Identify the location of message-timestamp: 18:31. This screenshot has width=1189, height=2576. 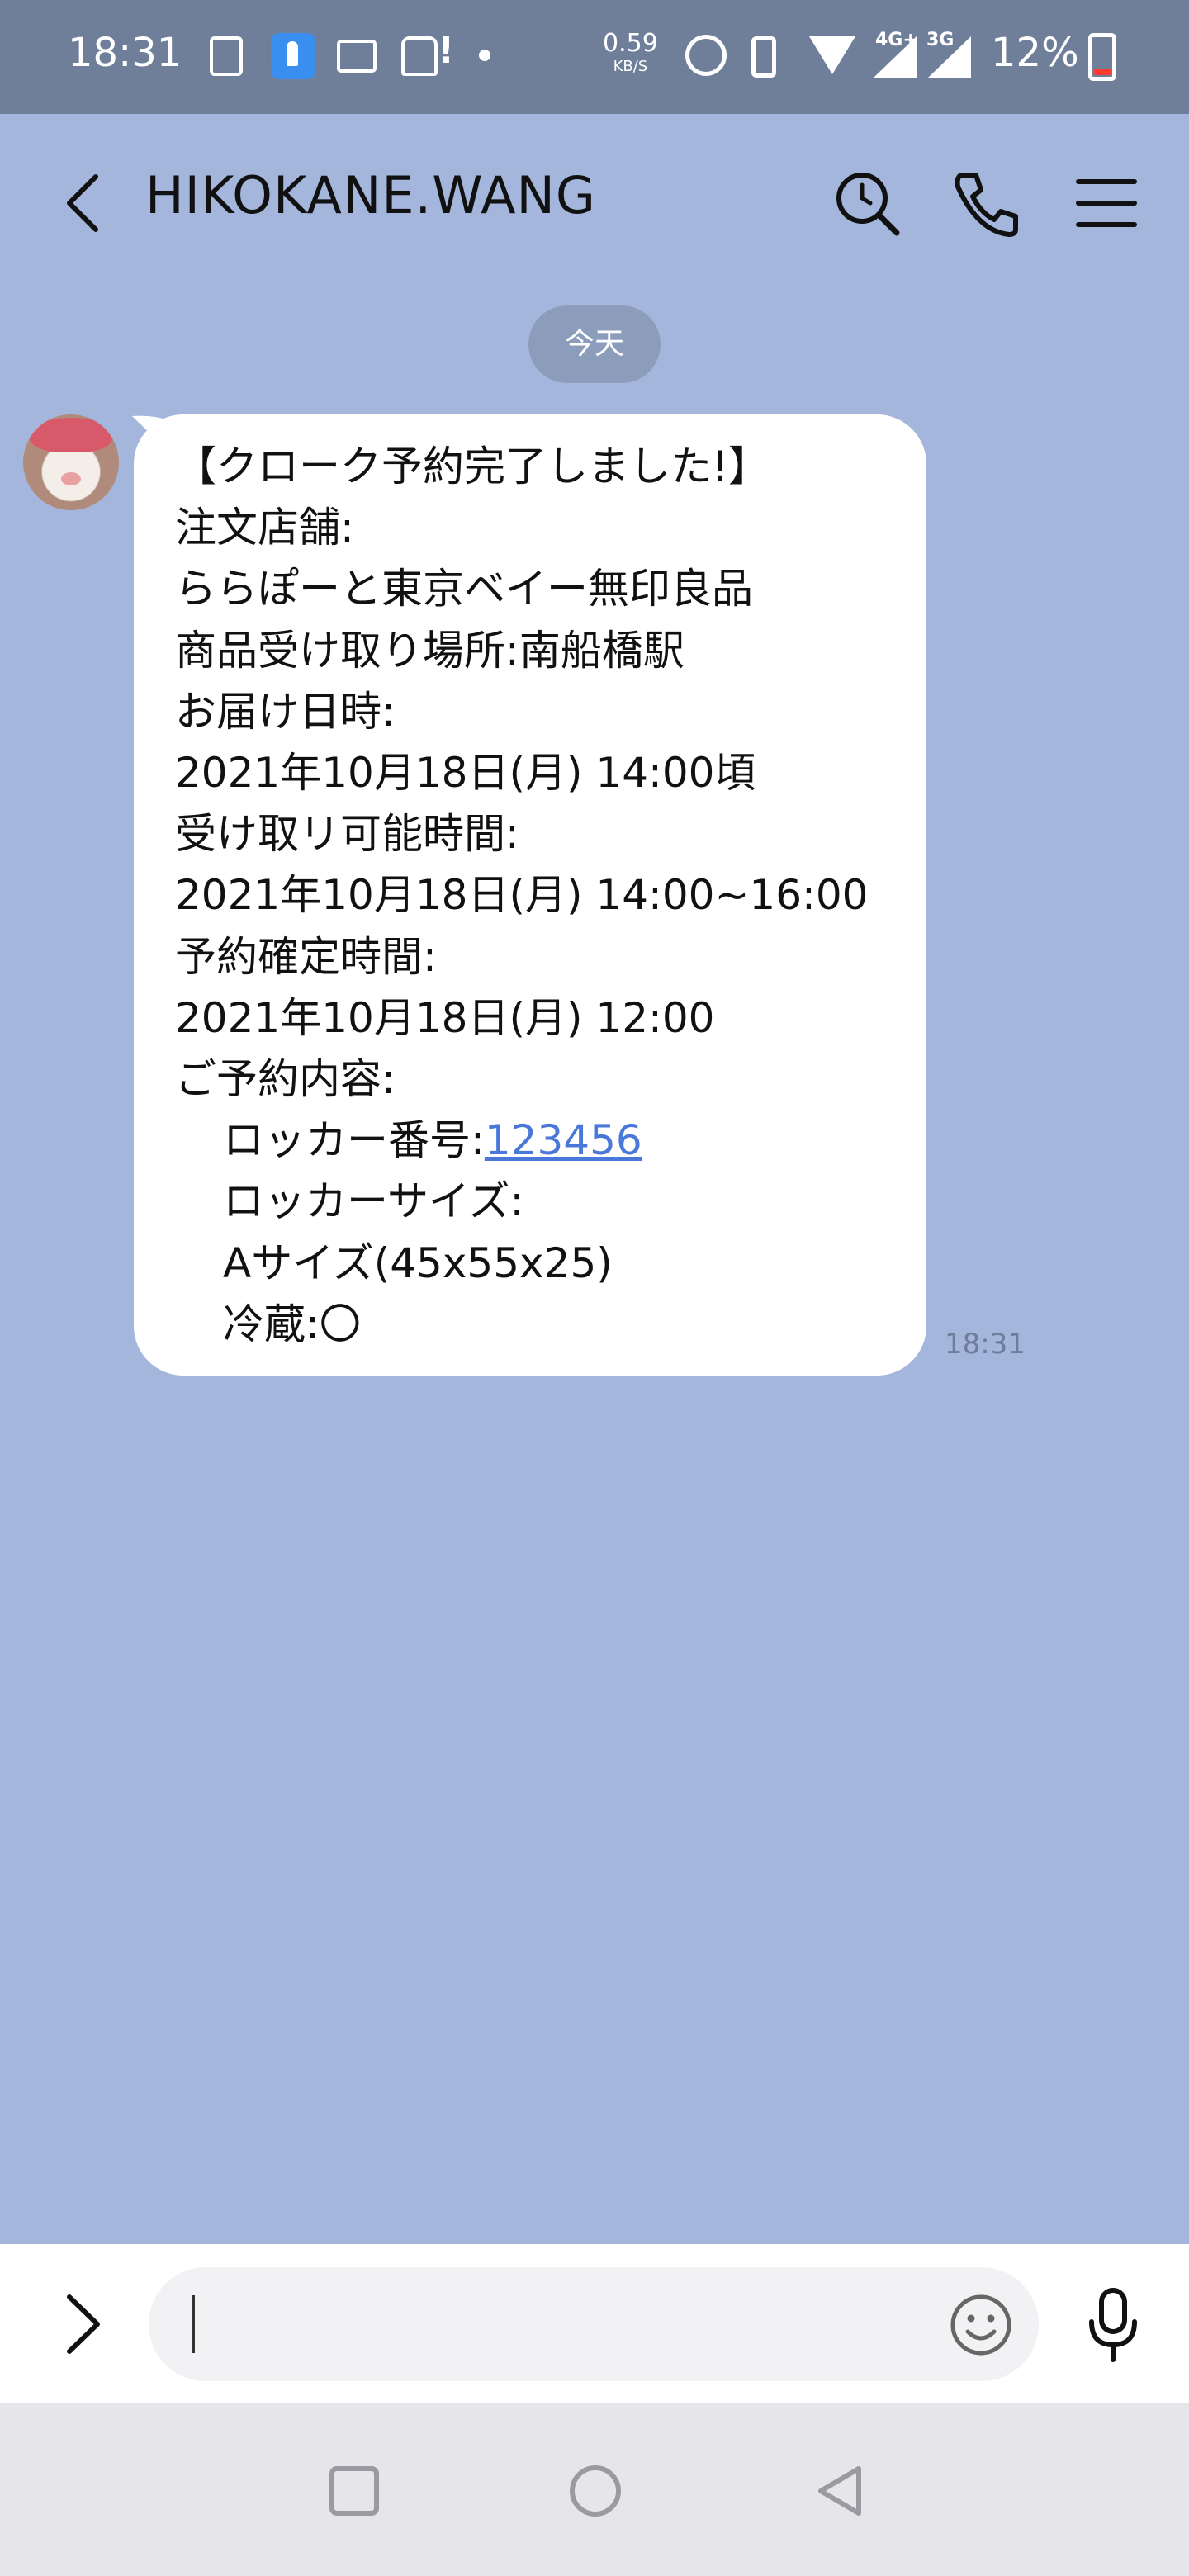
(985, 1344).